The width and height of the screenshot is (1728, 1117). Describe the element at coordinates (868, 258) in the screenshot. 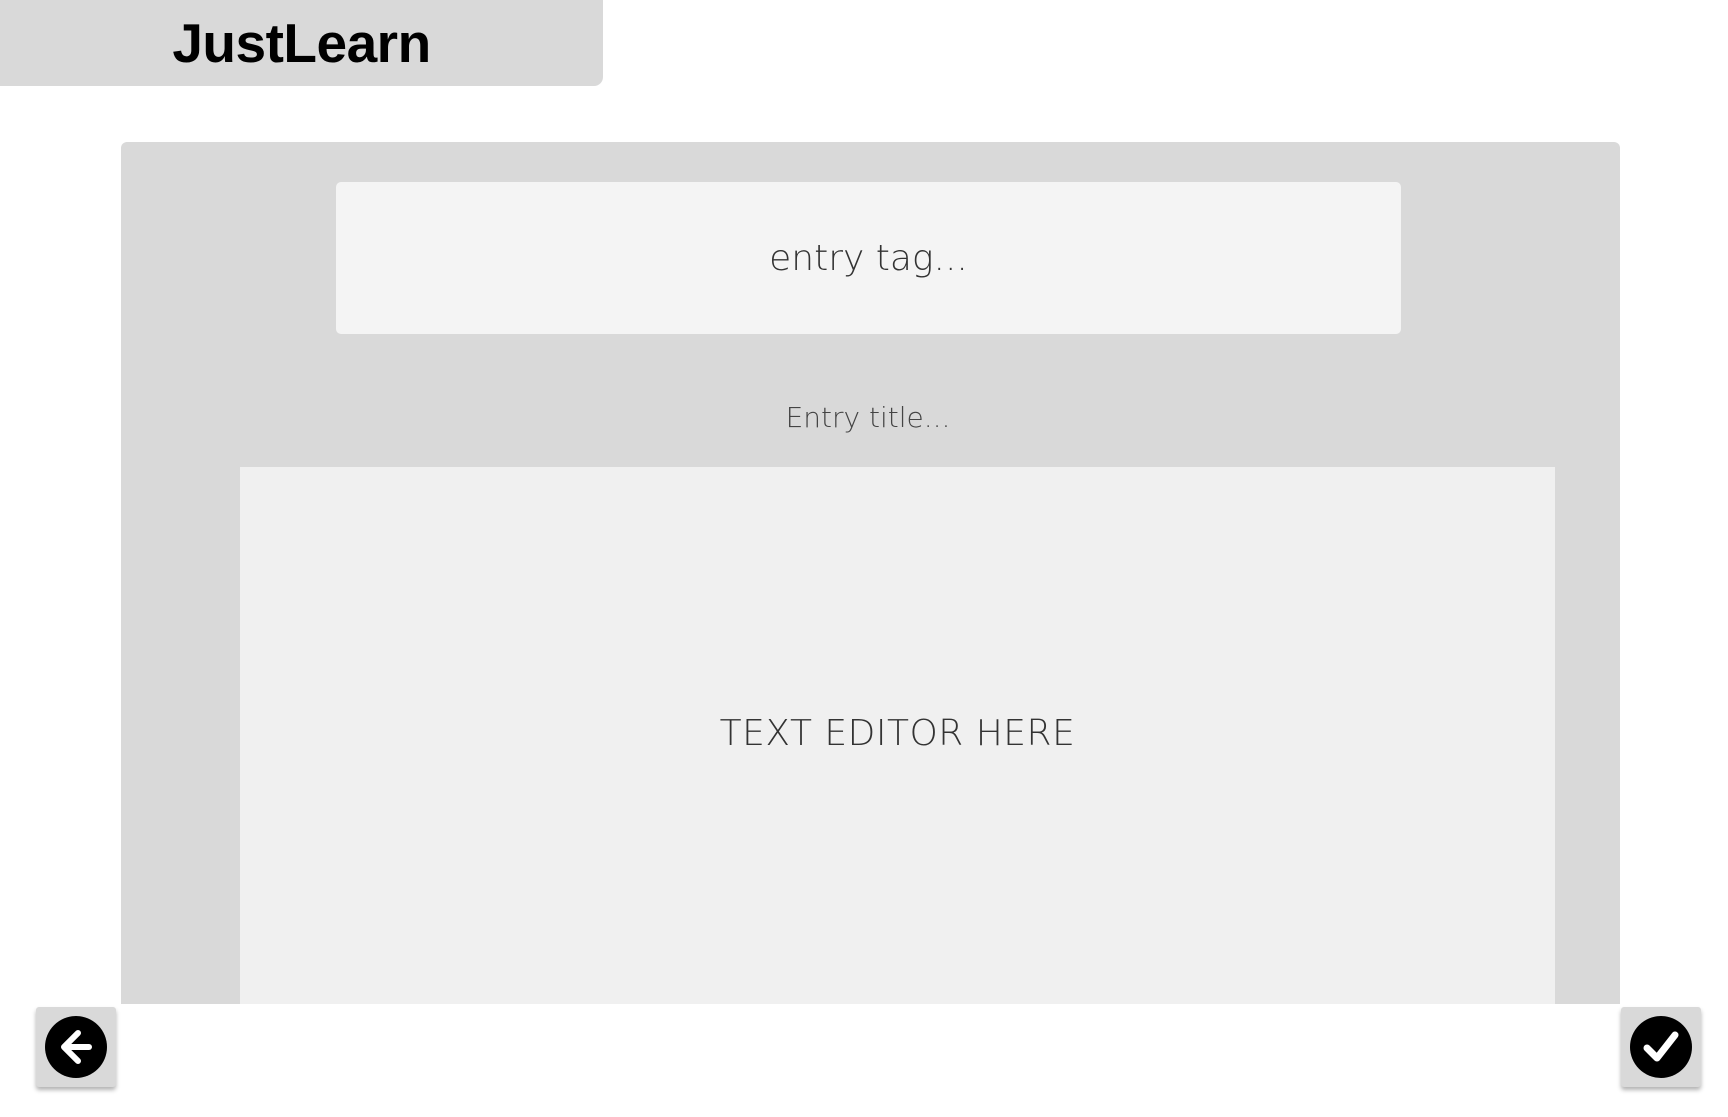

I see `entry-tag-input` at that location.